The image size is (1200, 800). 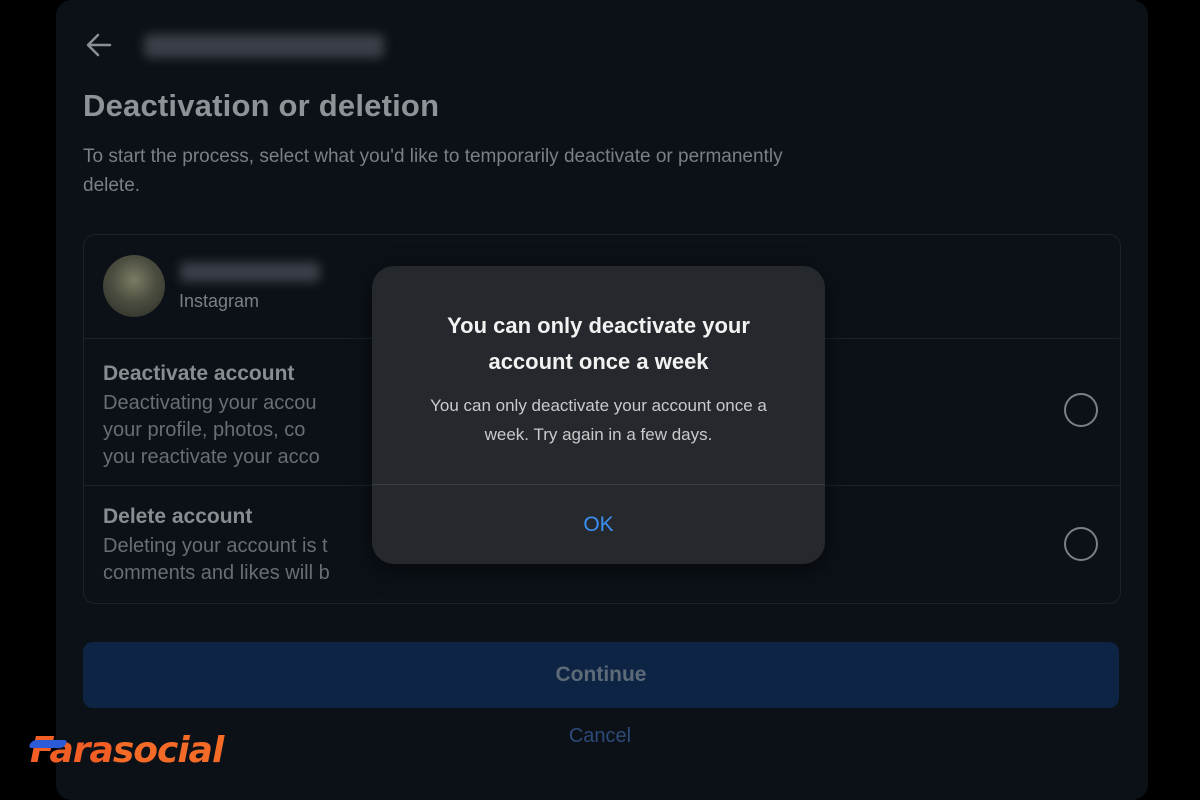 I want to click on back-button, so click(x=99, y=45).